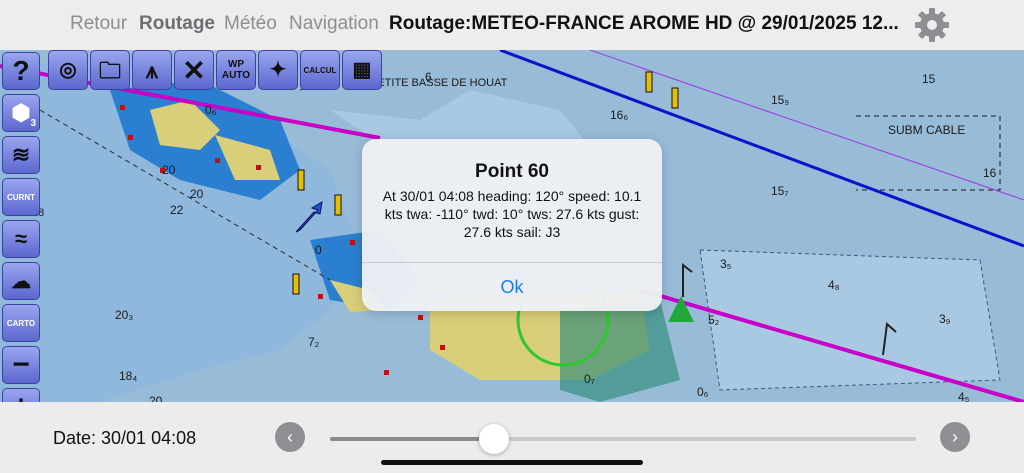  Describe the element at coordinates (177, 24) in the screenshot. I see `routing-tab: Routage` at that location.